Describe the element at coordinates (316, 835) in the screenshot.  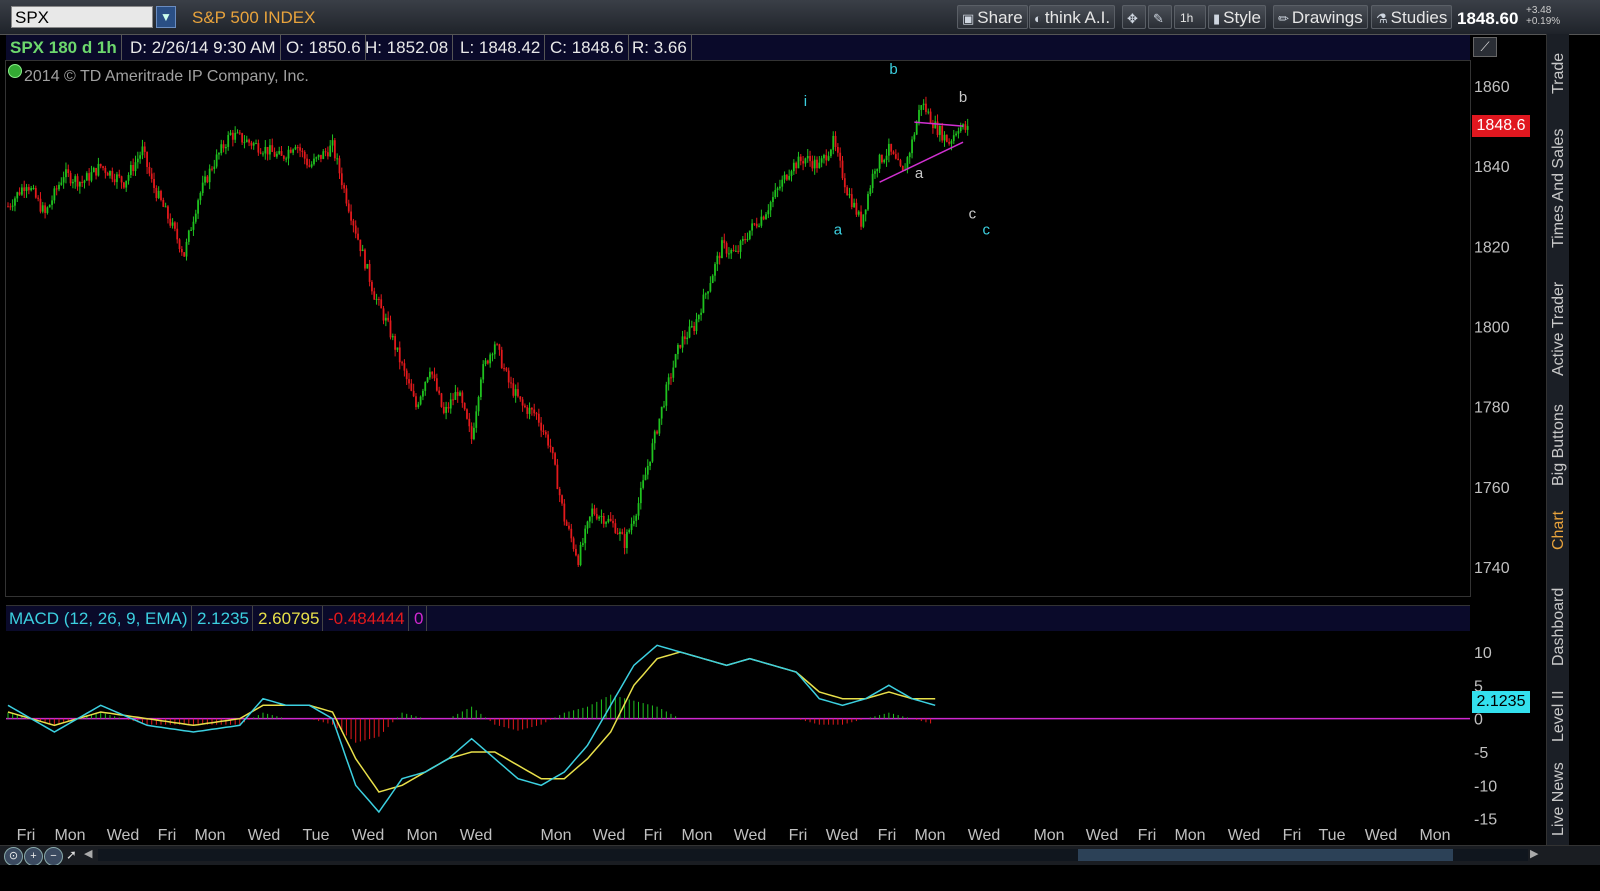
I see `time-tick-label: Tue` at that location.